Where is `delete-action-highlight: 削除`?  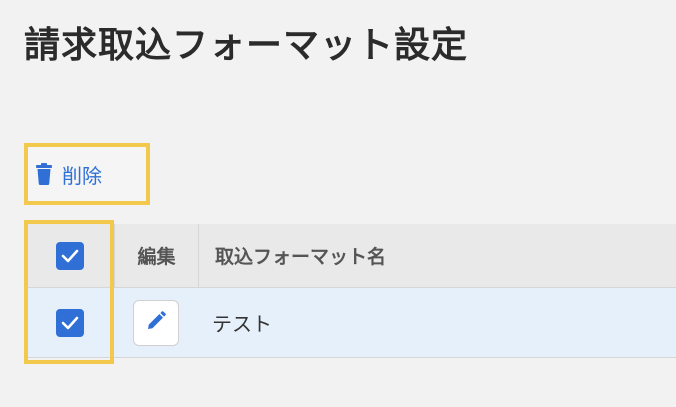
delete-action-highlight: 削除 is located at coordinates (87, 174).